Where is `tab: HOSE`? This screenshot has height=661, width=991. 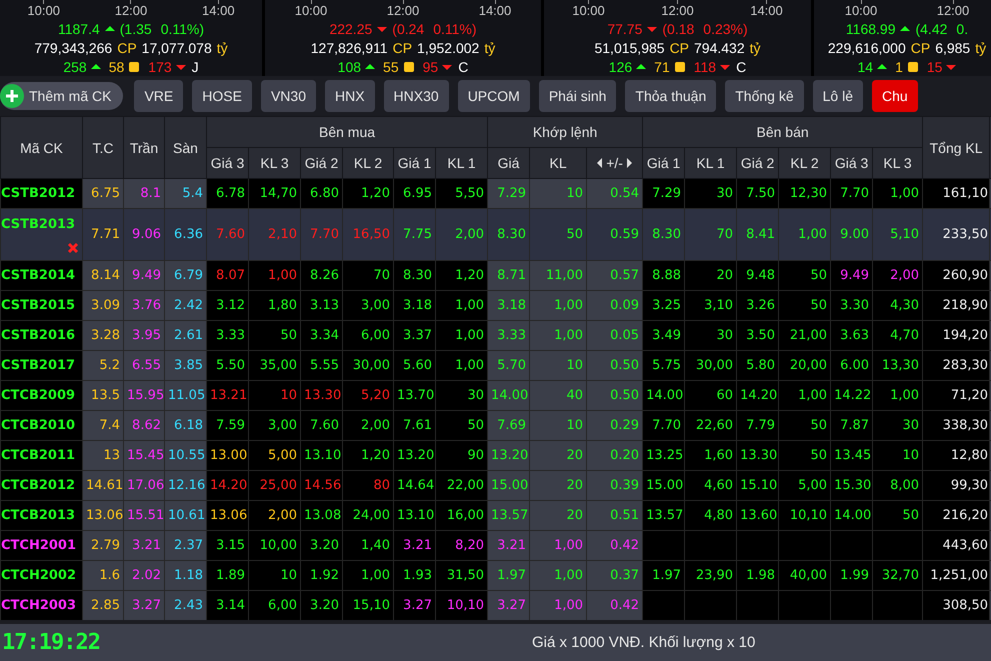
tab: HOSE is located at coordinates (222, 96).